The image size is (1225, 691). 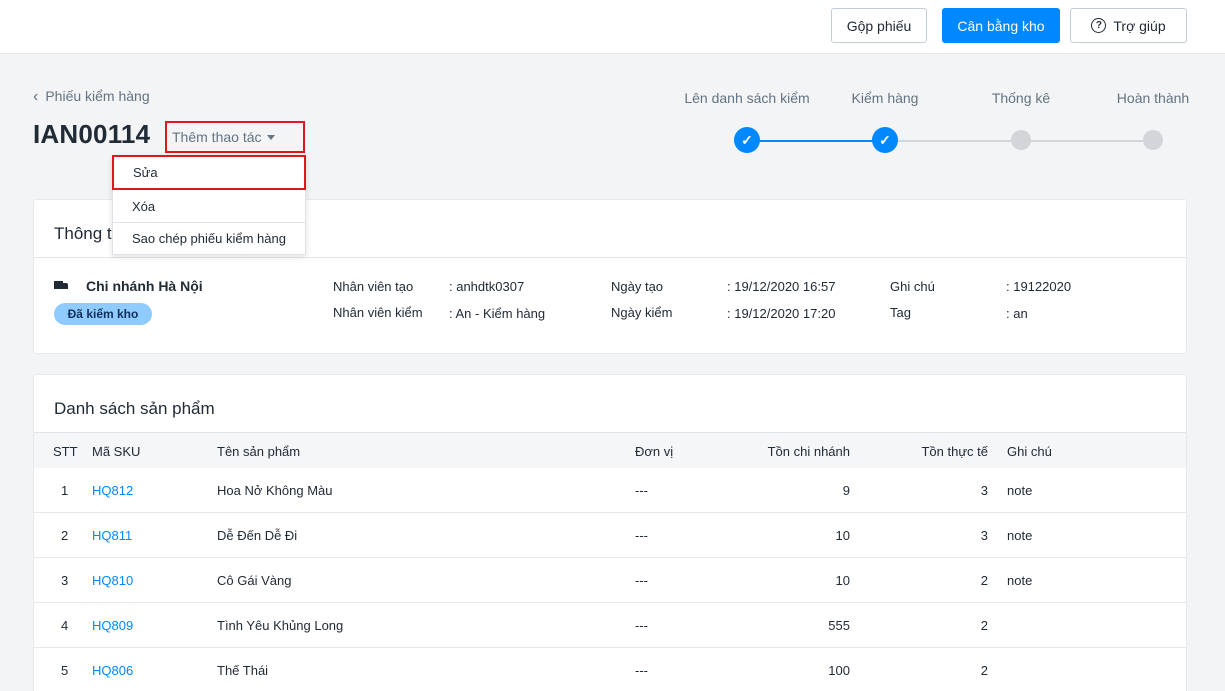 I want to click on step-check-label: Kiểm hàng, so click(x=885, y=98).